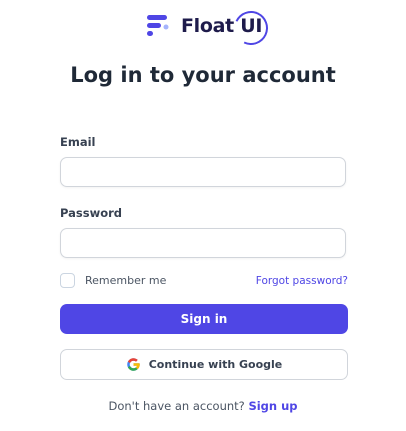 The width and height of the screenshot is (406, 431). I want to click on remember-checkbox, so click(67, 280).